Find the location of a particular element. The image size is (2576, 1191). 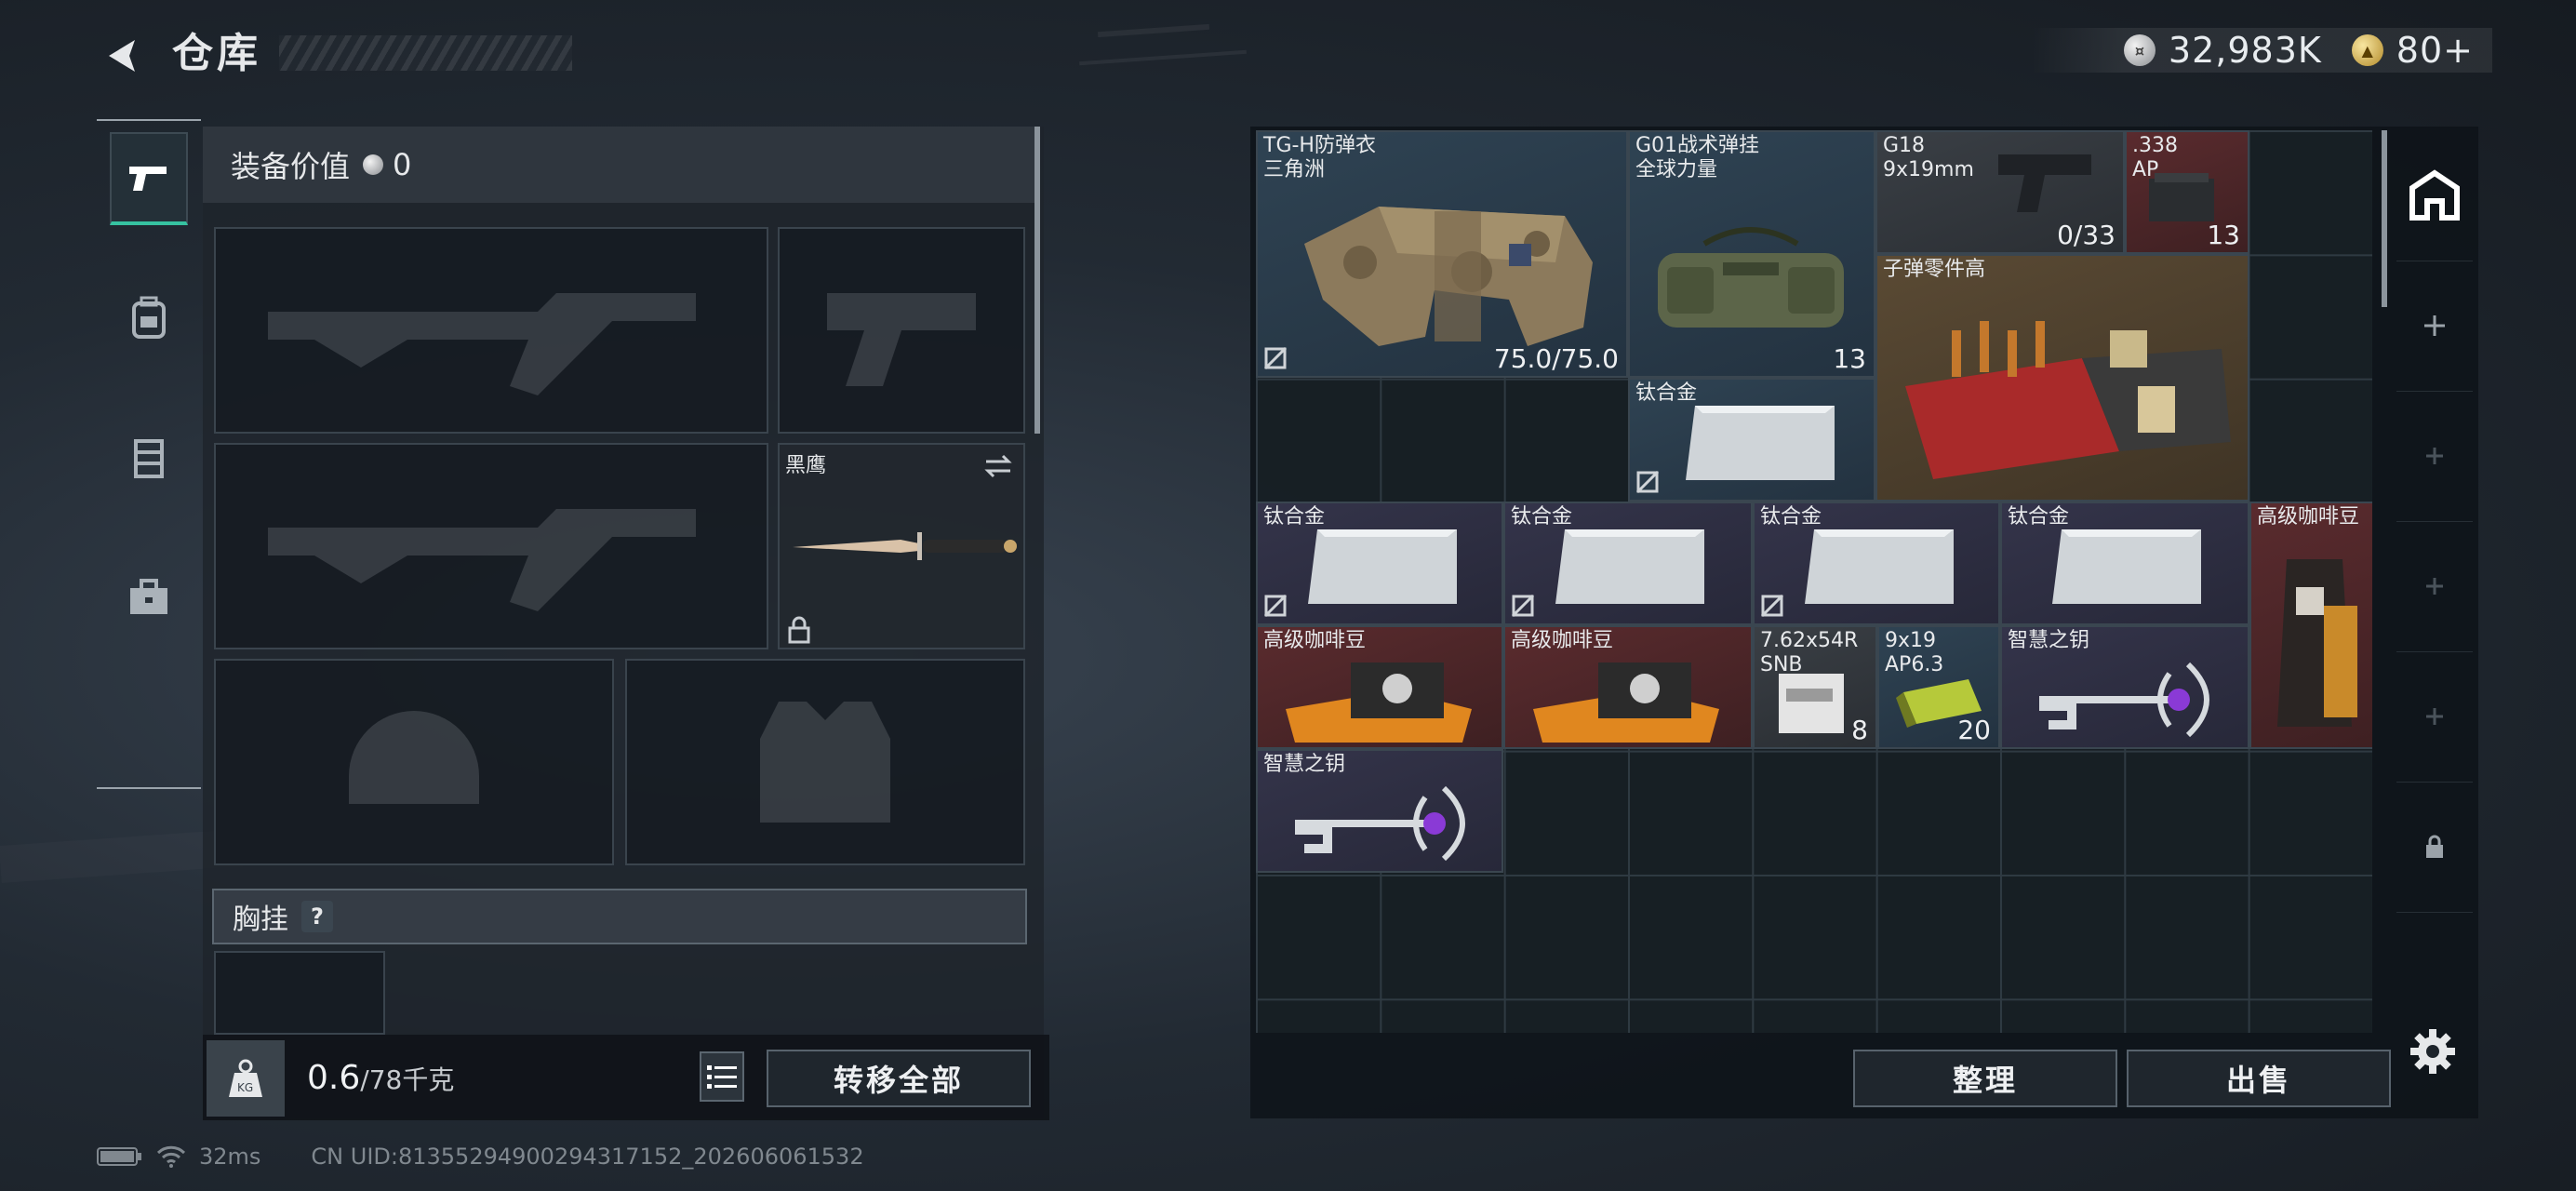

item-name: 9x19 AP6.3 is located at coordinates (1914, 652).